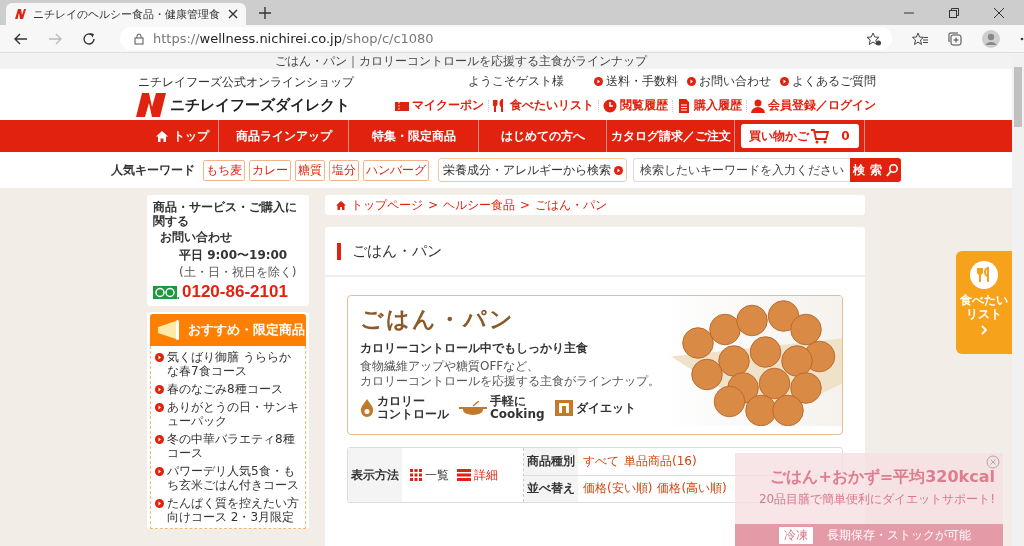 The height and width of the screenshot is (546, 1024). What do you see at coordinates (618, 489) in the screenshot?
I see `filter-option: 価格(安い順)` at bounding box center [618, 489].